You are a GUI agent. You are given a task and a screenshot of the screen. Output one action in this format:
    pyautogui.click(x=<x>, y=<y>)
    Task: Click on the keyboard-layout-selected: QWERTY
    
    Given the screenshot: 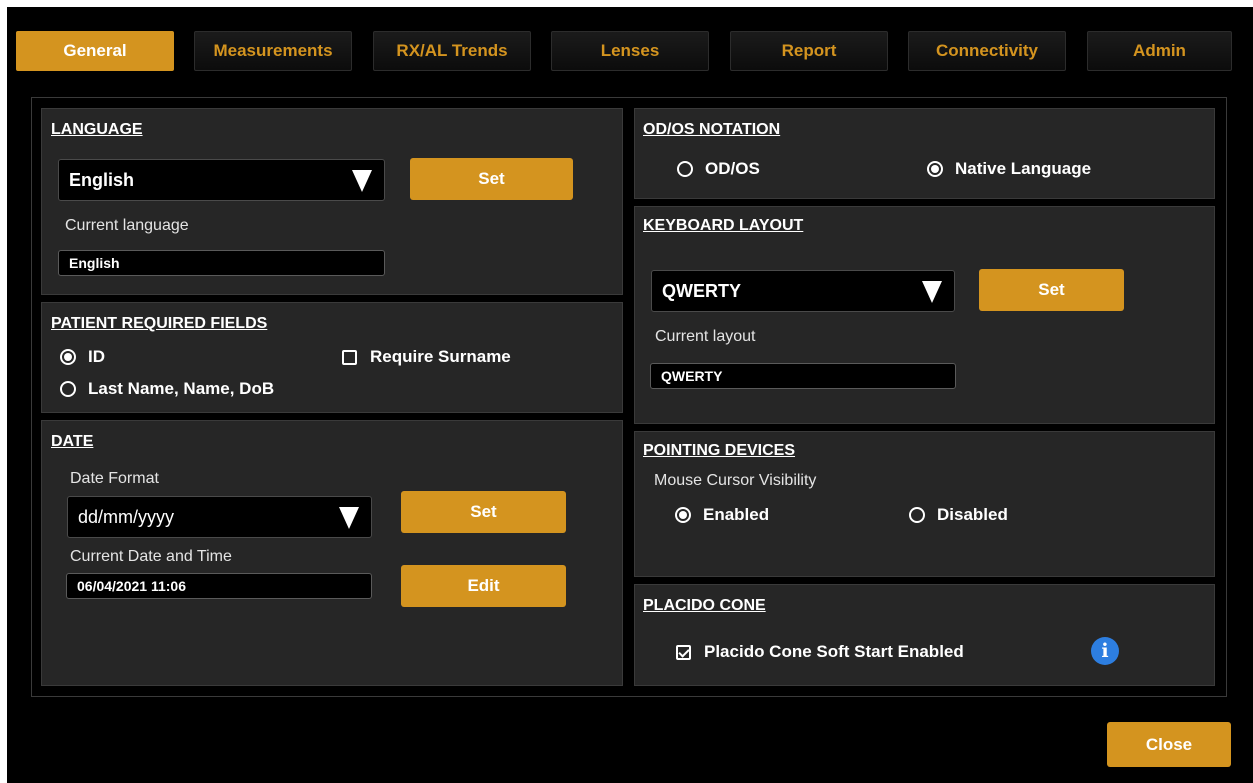 What is the action you would take?
    pyautogui.click(x=701, y=290)
    